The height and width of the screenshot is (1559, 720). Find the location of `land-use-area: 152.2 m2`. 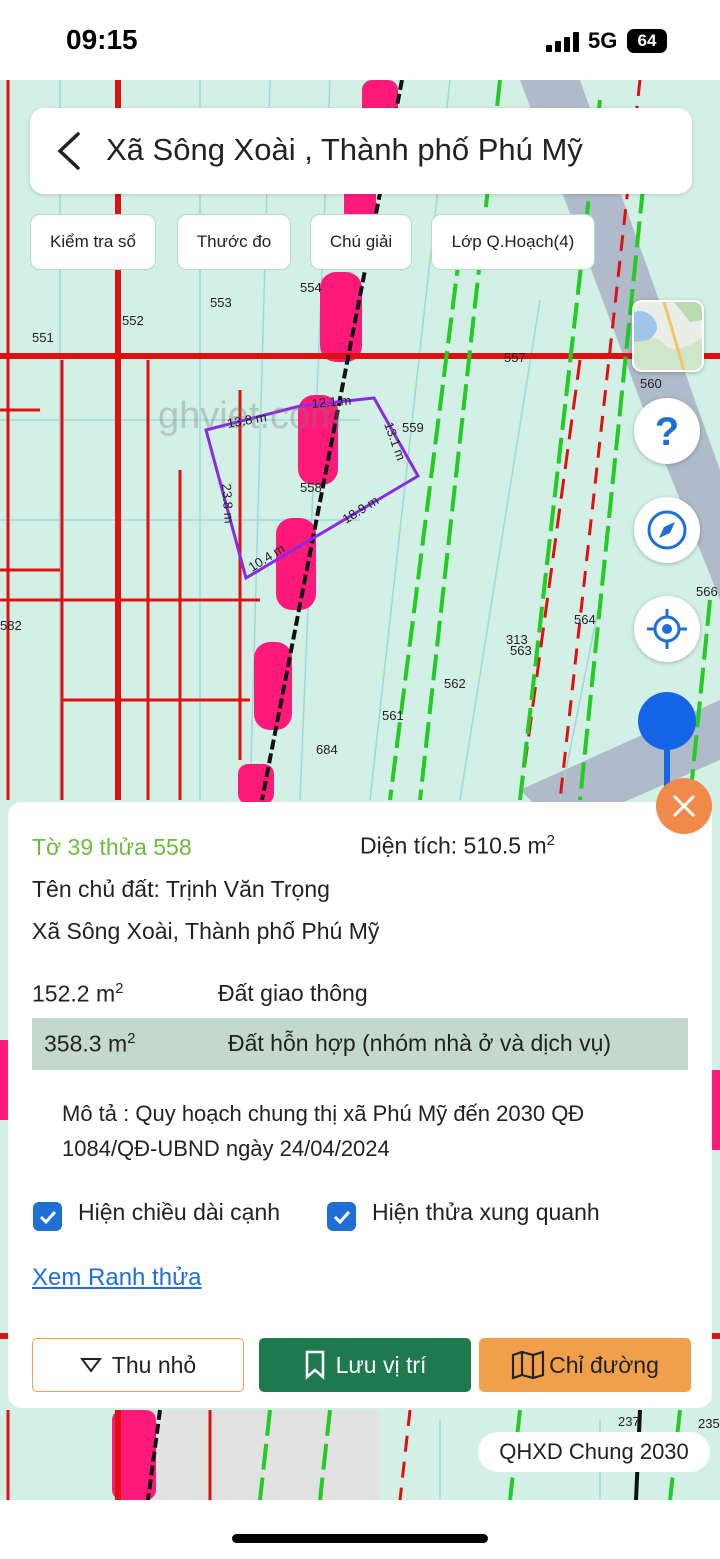

land-use-area: 152.2 m2 is located at coordinates (78, 993).